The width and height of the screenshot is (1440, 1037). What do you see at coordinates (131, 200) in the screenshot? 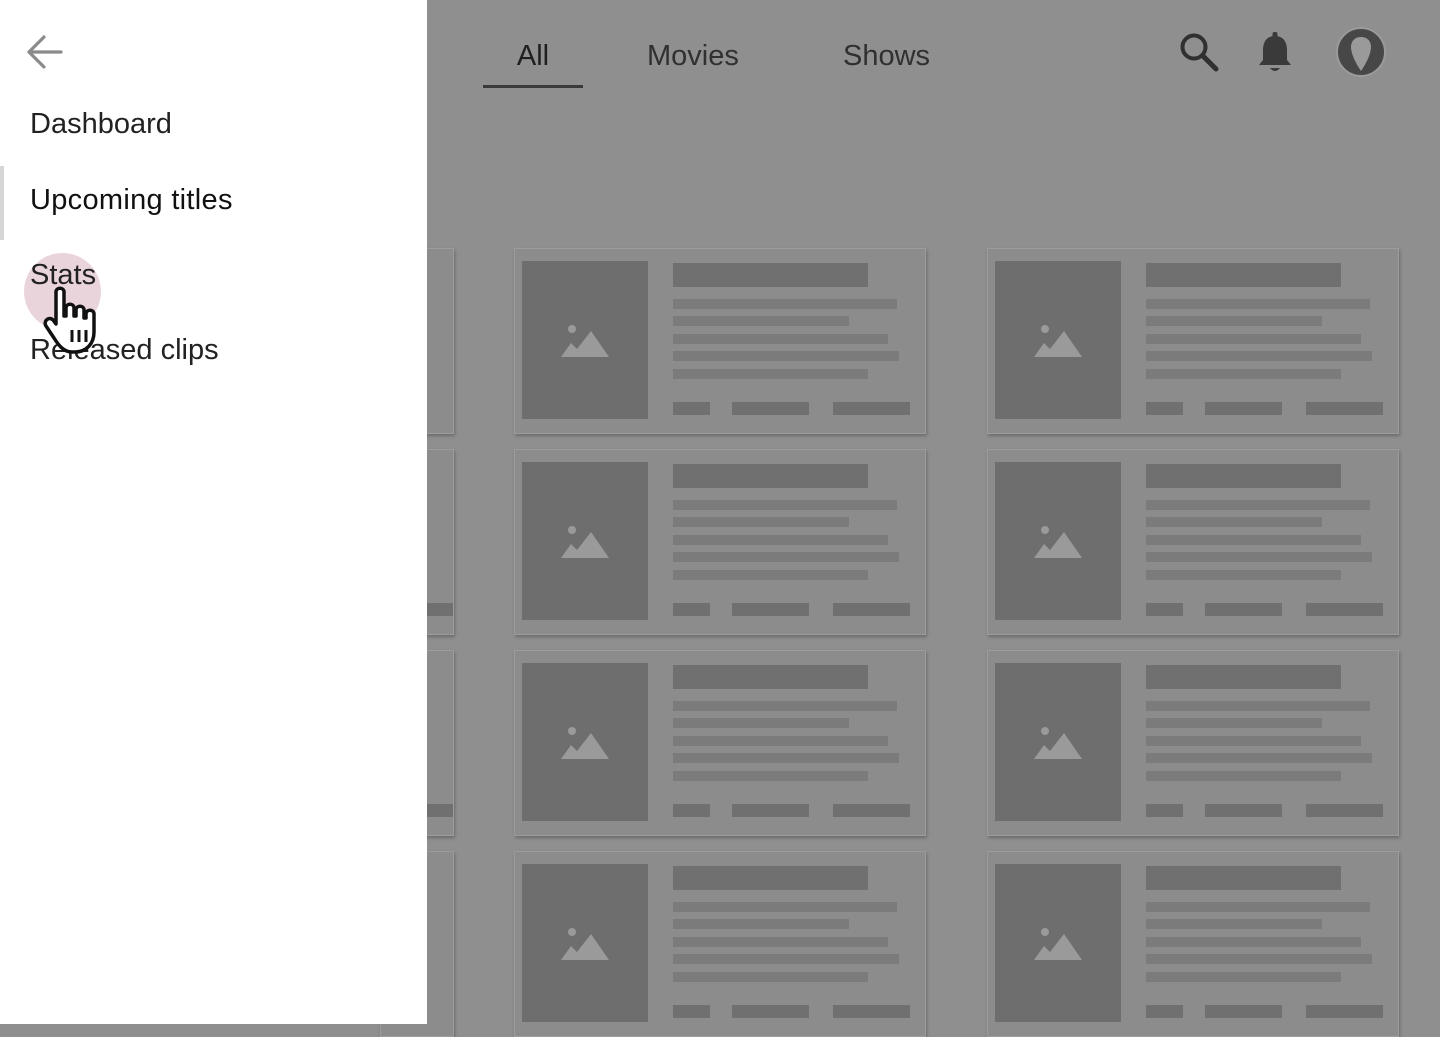
I see `drawer-item-label: Upcoming titles` at bounding box center [131, 200].